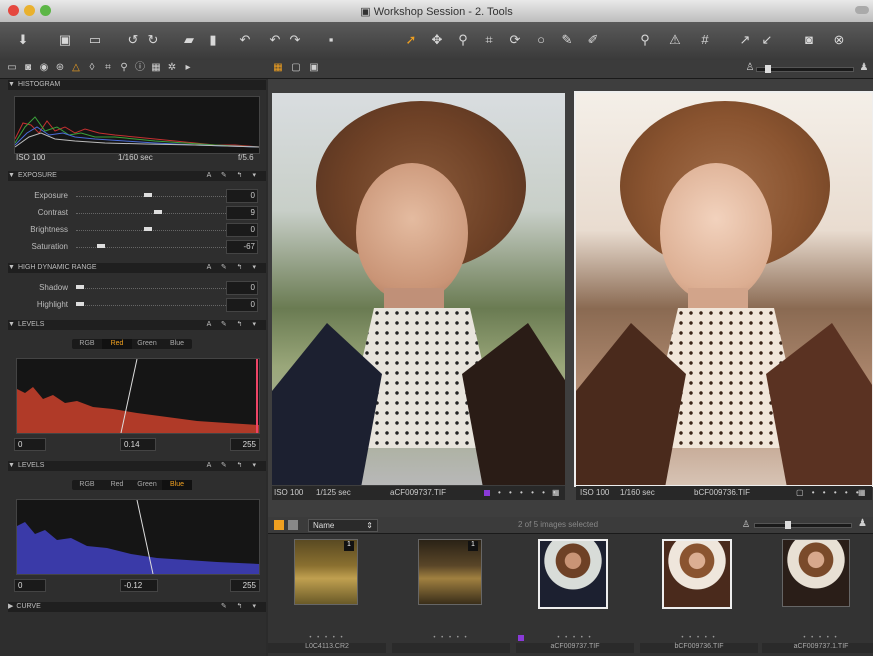  I want to click on loupe-icon: ⚲, so click(645, 40).